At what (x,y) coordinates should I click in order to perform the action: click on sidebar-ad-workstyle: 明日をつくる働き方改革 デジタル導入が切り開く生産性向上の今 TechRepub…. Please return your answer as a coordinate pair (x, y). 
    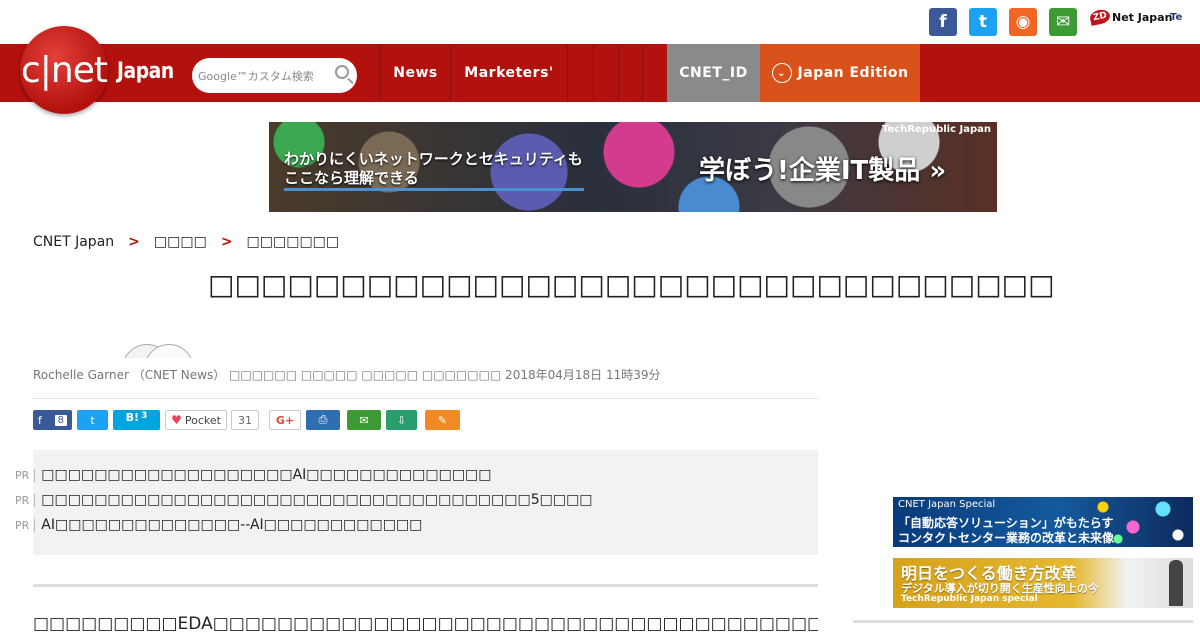
    Looking at the image, I should click on (1043, 583).